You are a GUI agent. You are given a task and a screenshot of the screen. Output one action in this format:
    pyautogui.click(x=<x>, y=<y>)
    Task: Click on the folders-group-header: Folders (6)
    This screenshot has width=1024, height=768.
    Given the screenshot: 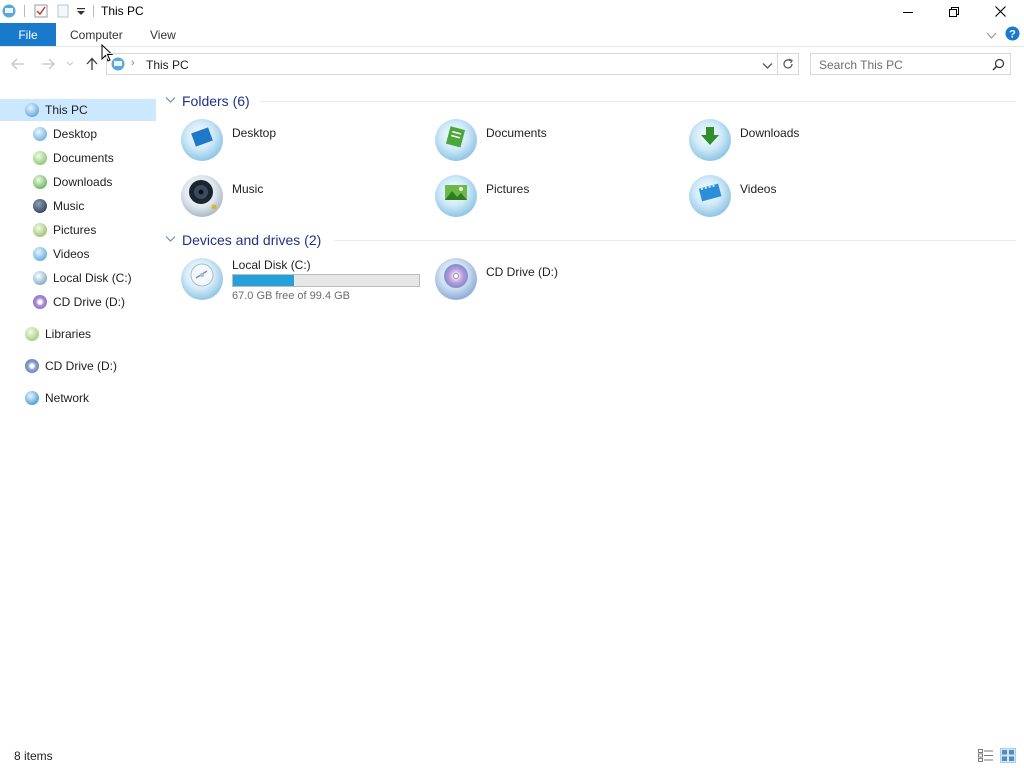 What is the action you would take?
    pyautogui.click(x=207, y=101)
    